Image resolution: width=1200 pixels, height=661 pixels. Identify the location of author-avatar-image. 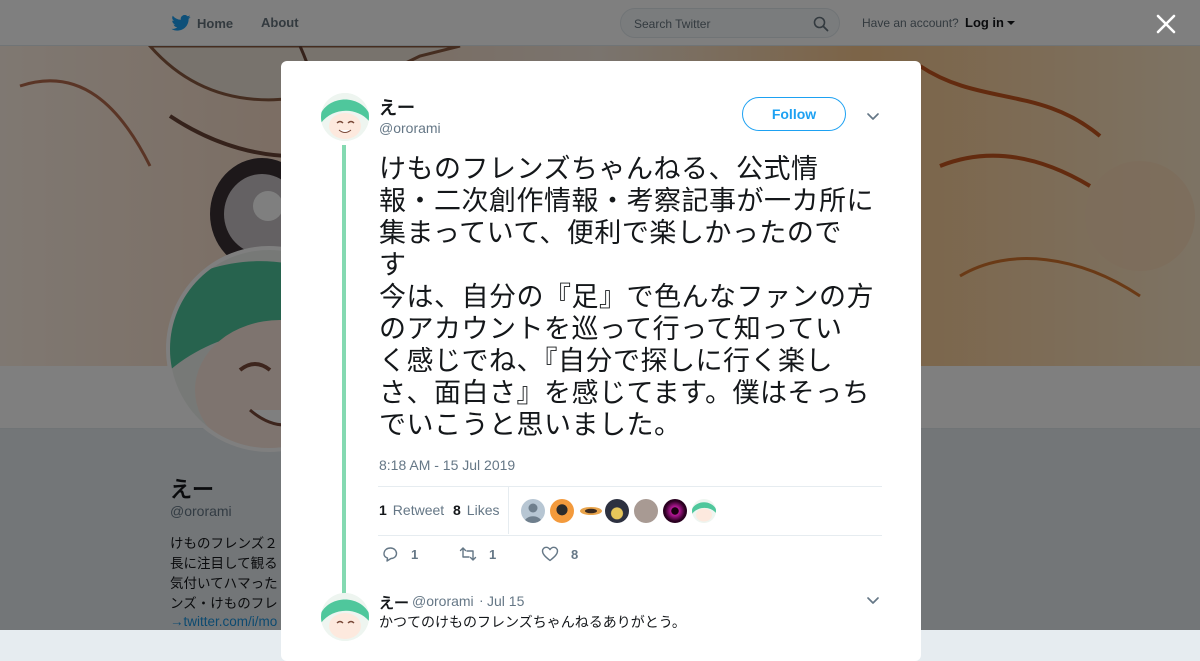
(345, 117).